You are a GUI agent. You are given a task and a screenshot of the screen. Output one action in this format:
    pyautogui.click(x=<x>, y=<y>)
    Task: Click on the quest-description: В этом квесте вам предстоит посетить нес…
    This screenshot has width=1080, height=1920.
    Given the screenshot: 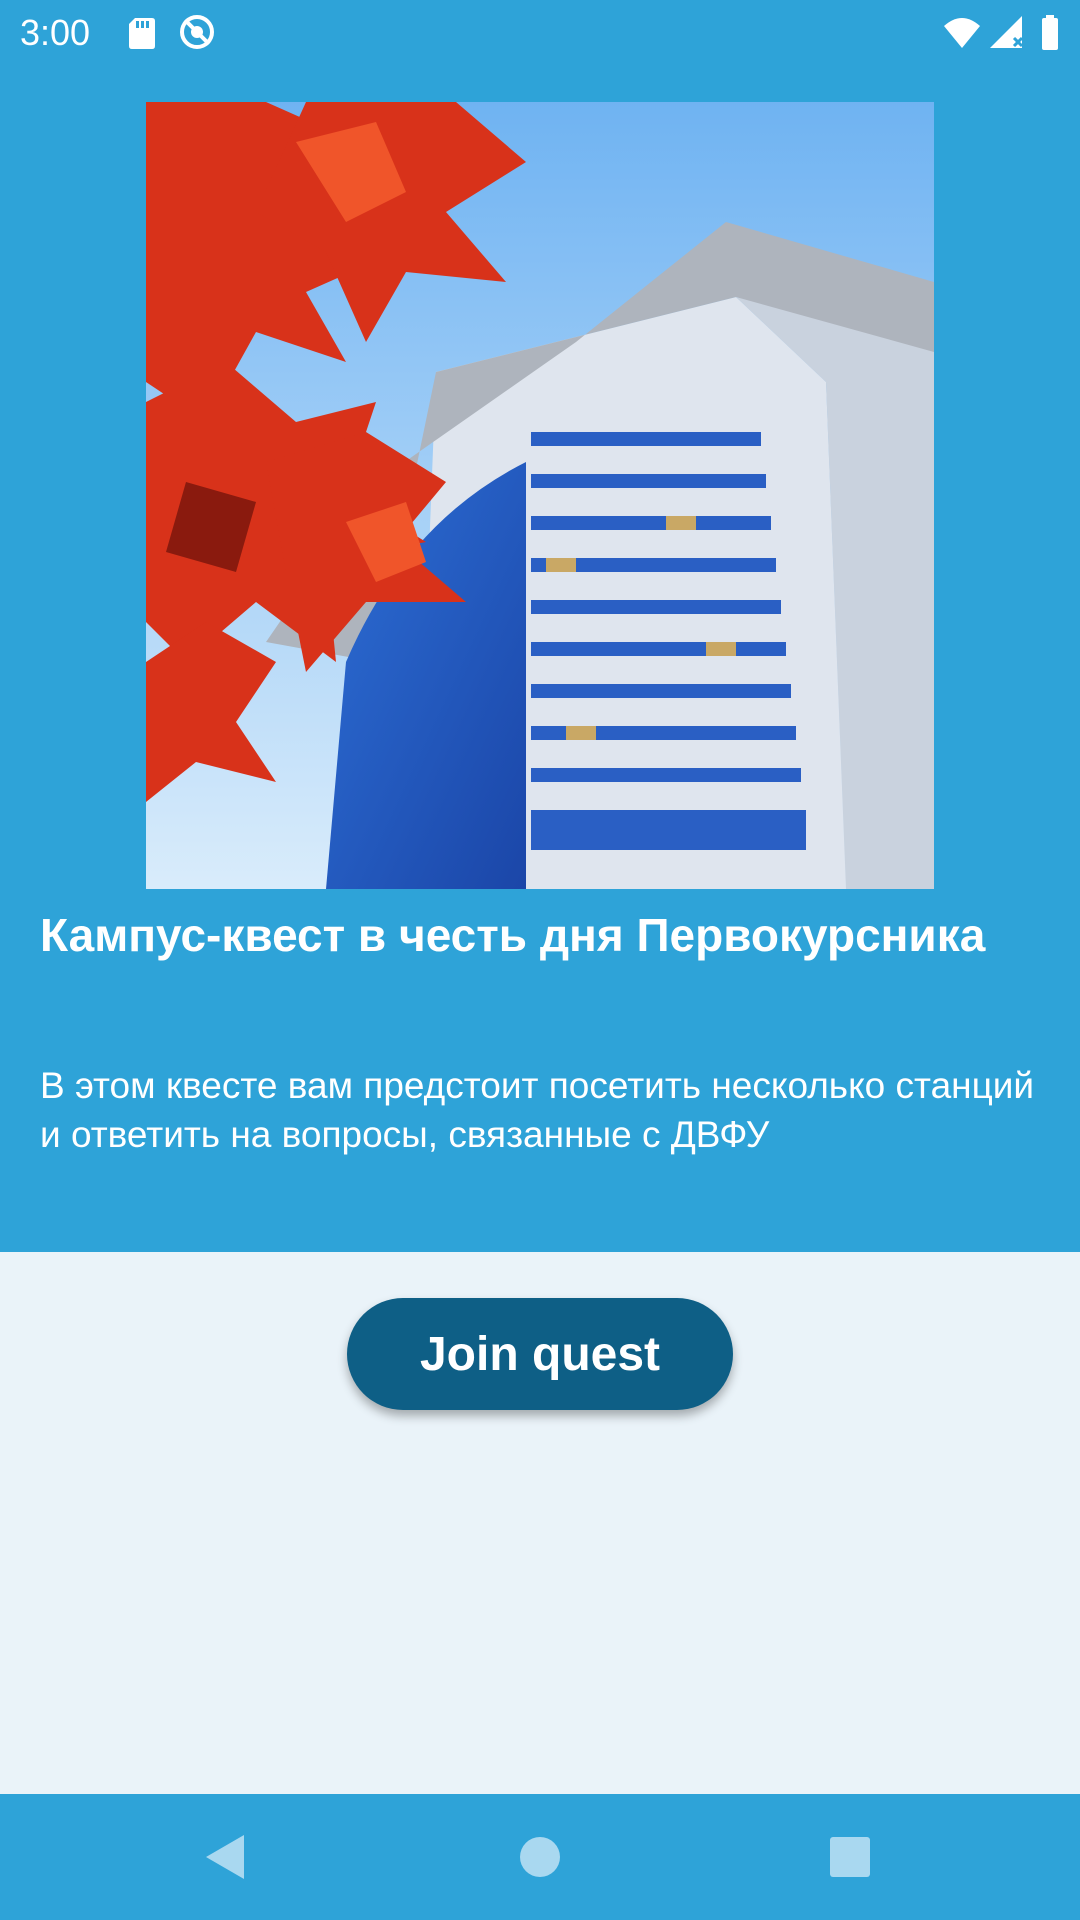 What is the action you would take?
    pyautogui.click(x=537, y=1110)
    